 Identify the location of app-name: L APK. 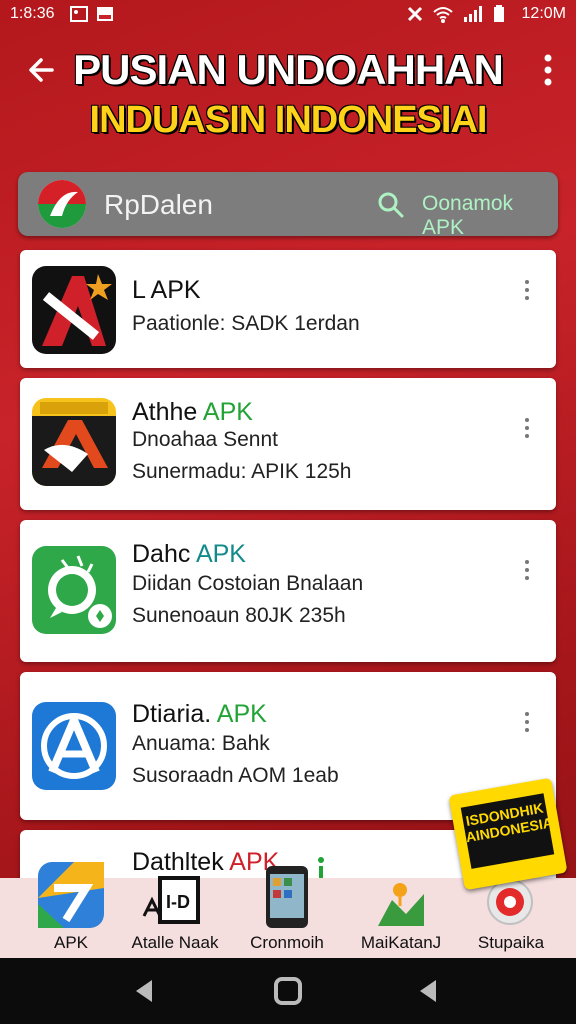
(166, 290).